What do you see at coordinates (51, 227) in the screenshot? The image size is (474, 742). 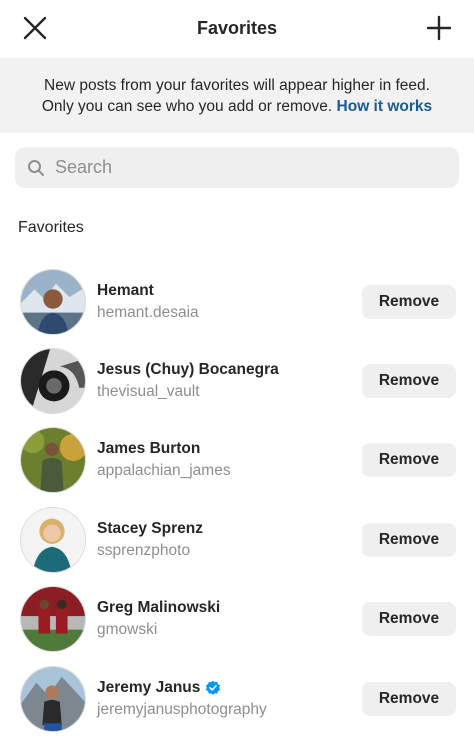 I see `favorites-section-title: Favorites` at bounding box center [51, 227].